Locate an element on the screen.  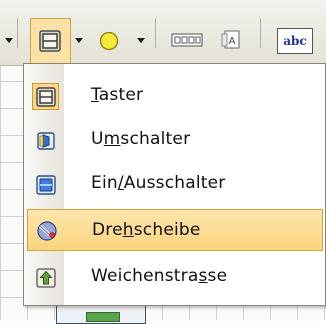
menu-item-label: Weichenstrasse is located at coordinates (159, 276).